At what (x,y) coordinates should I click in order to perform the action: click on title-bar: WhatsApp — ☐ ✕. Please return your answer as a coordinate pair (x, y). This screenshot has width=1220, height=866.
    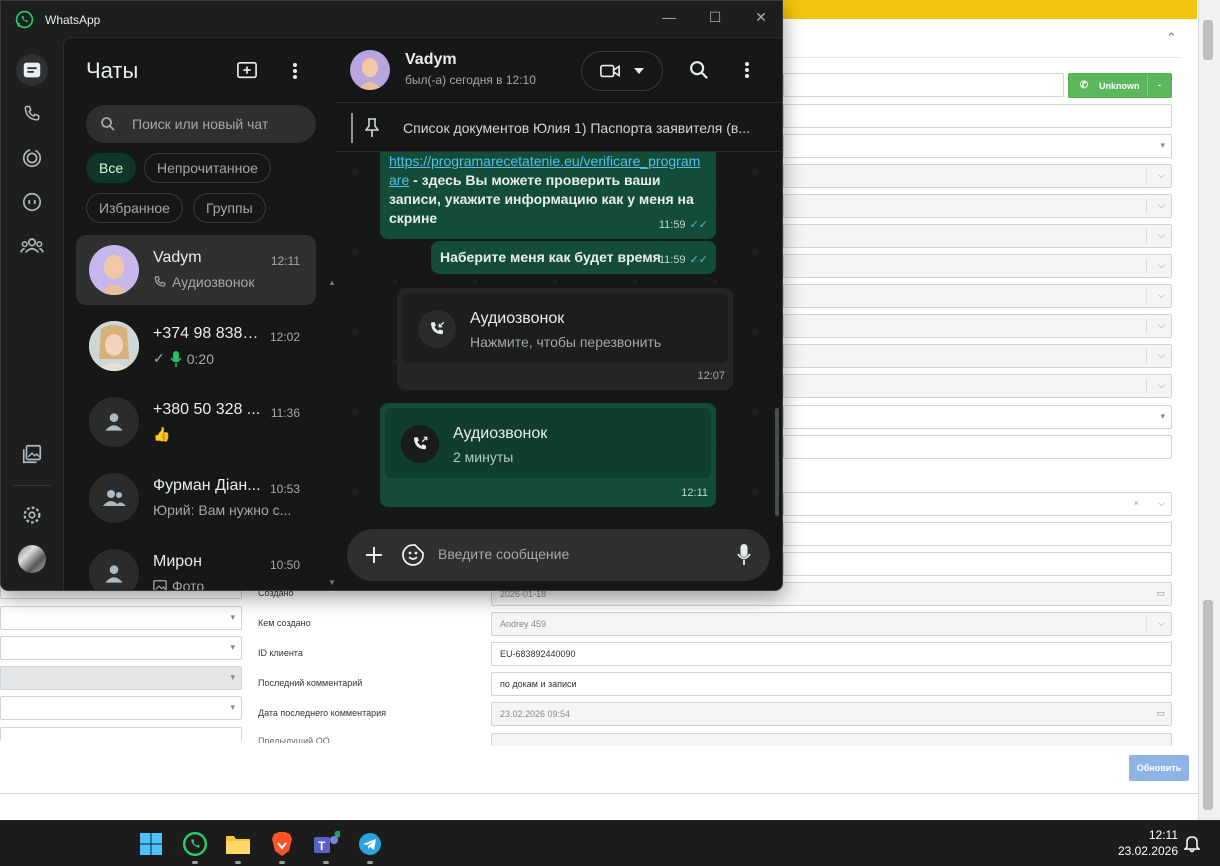
    Looking at the image, I should click on (391, 19).